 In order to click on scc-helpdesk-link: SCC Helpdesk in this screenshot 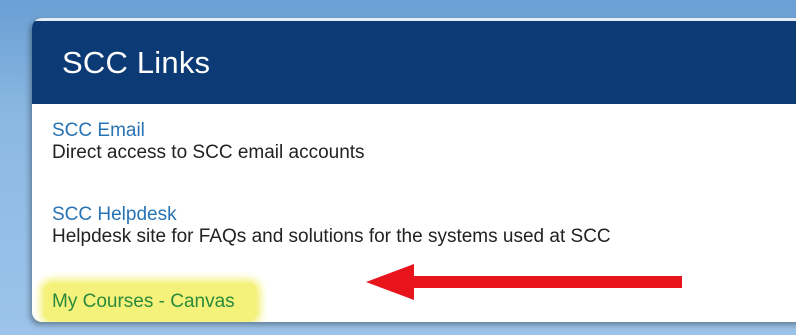, I will do `click(331, 215)`.